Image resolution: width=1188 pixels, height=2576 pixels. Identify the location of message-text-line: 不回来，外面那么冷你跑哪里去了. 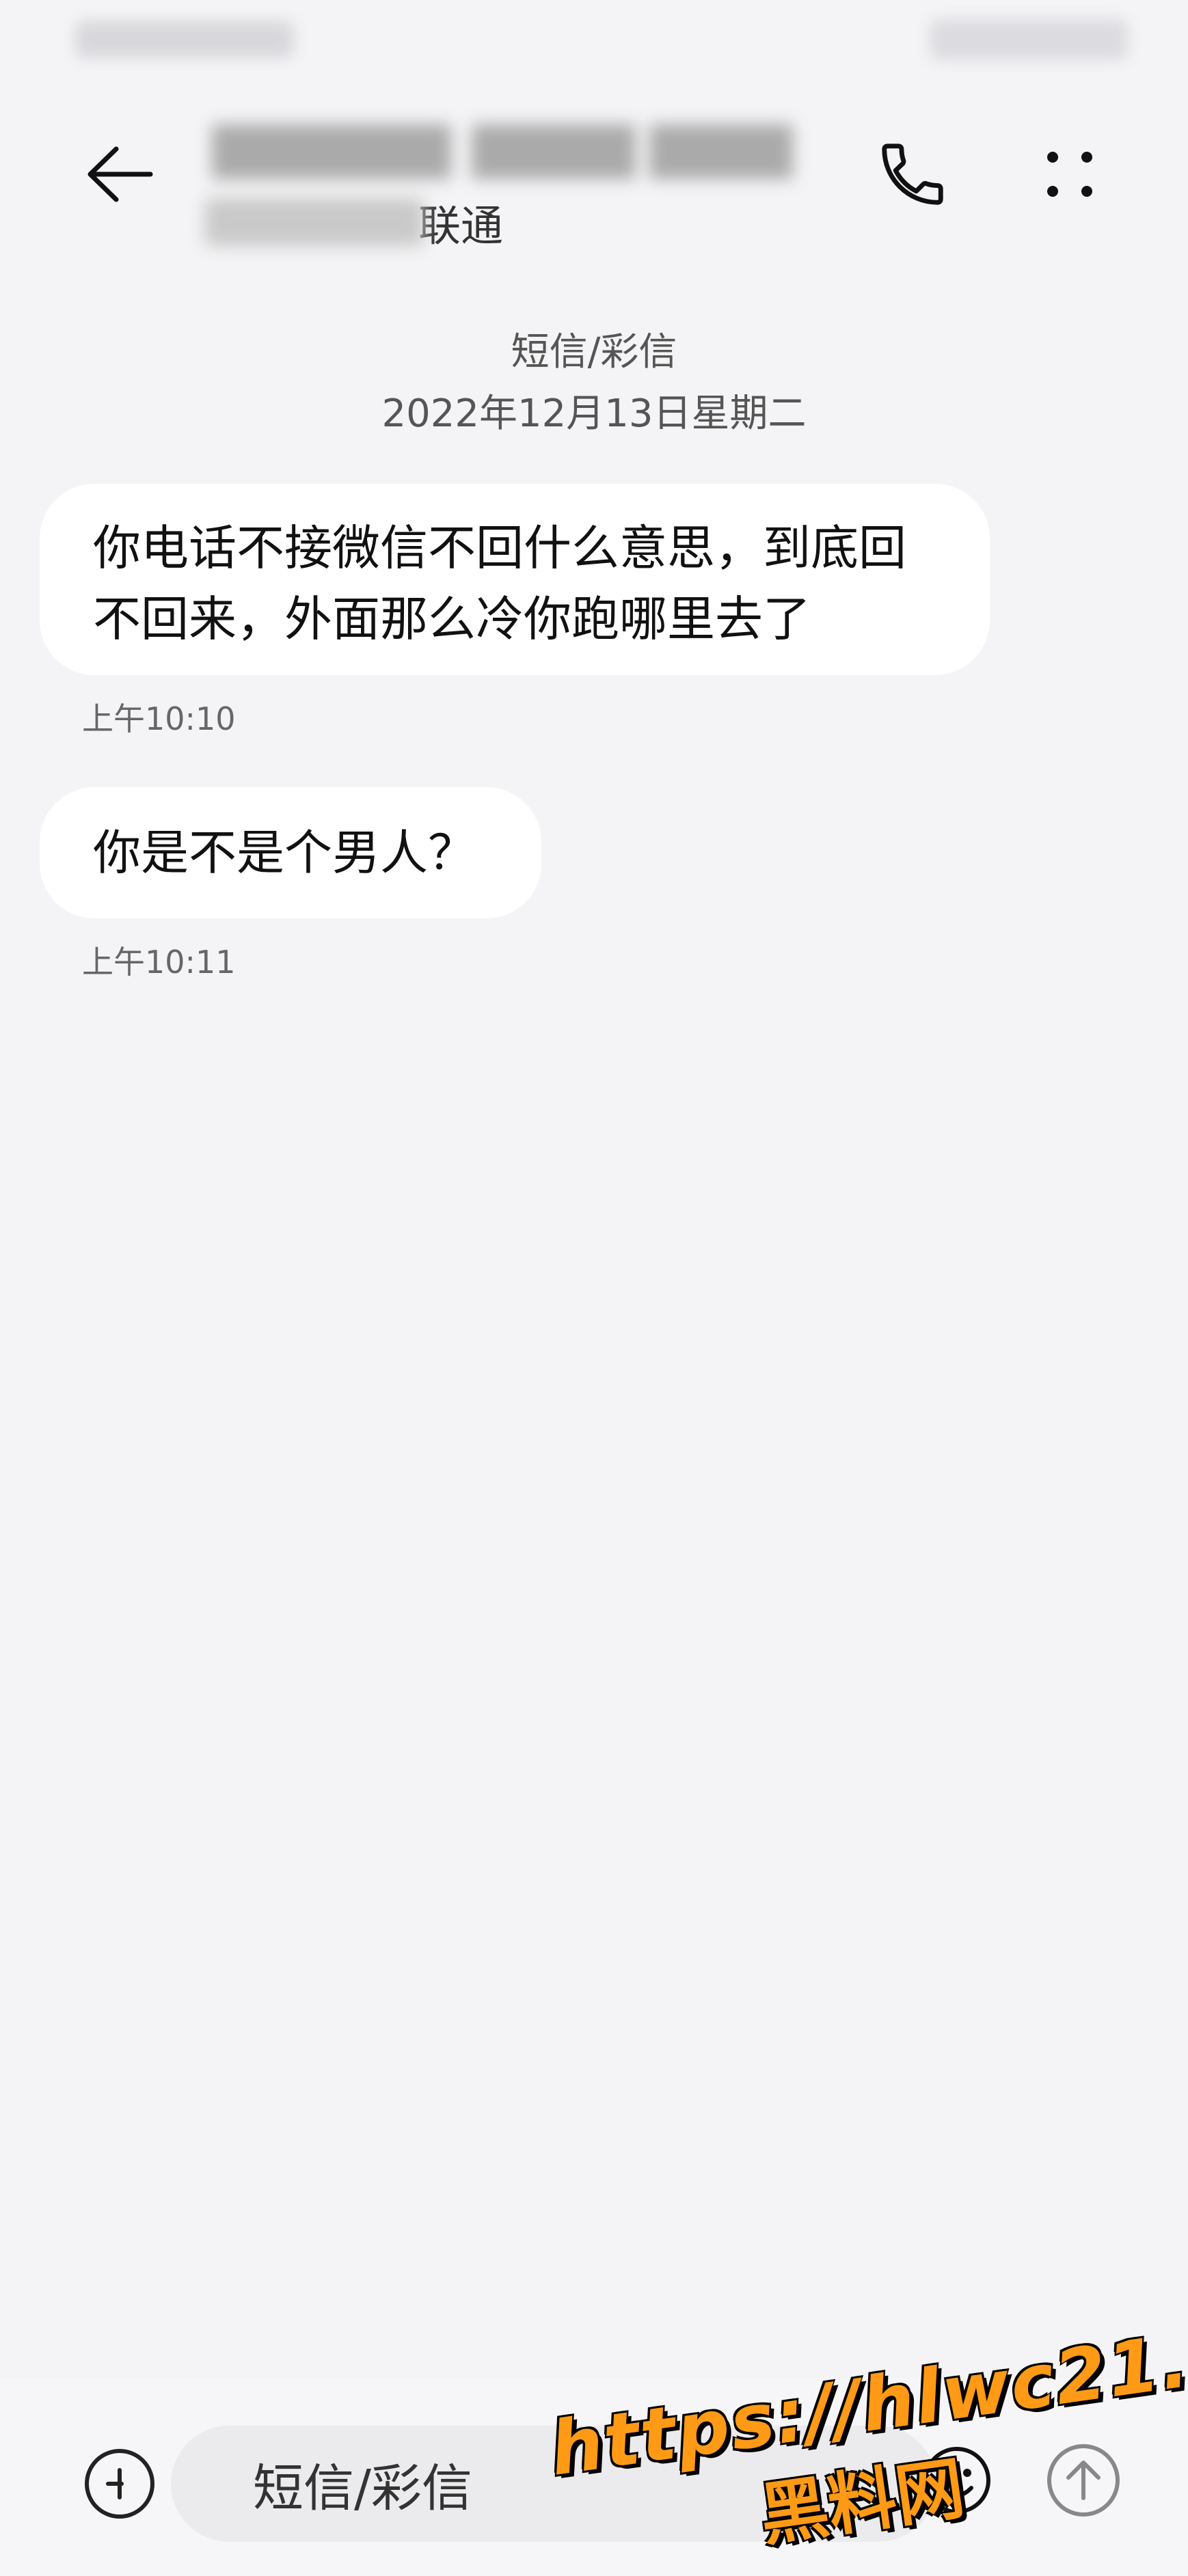
(452, 619).